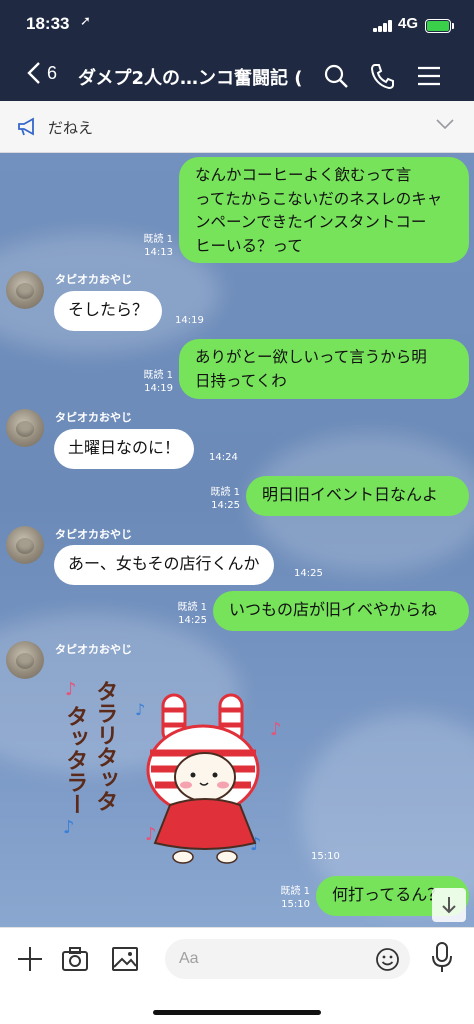 The height and width of the screenshot is (1024, 474). What do you see at coordinates (438, 26) in the screenshot?
I see `battery-icon` at bounding box center [438, 26].